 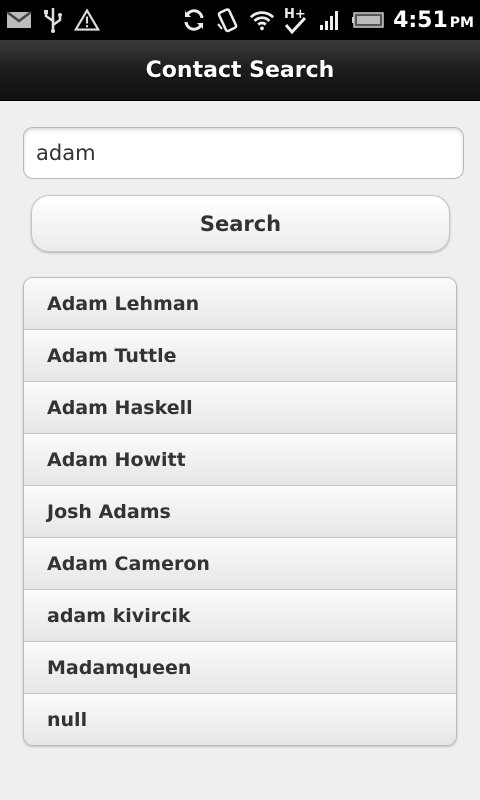 I want to click on list-item: Adam Lehman, so click(x=240, y=304).